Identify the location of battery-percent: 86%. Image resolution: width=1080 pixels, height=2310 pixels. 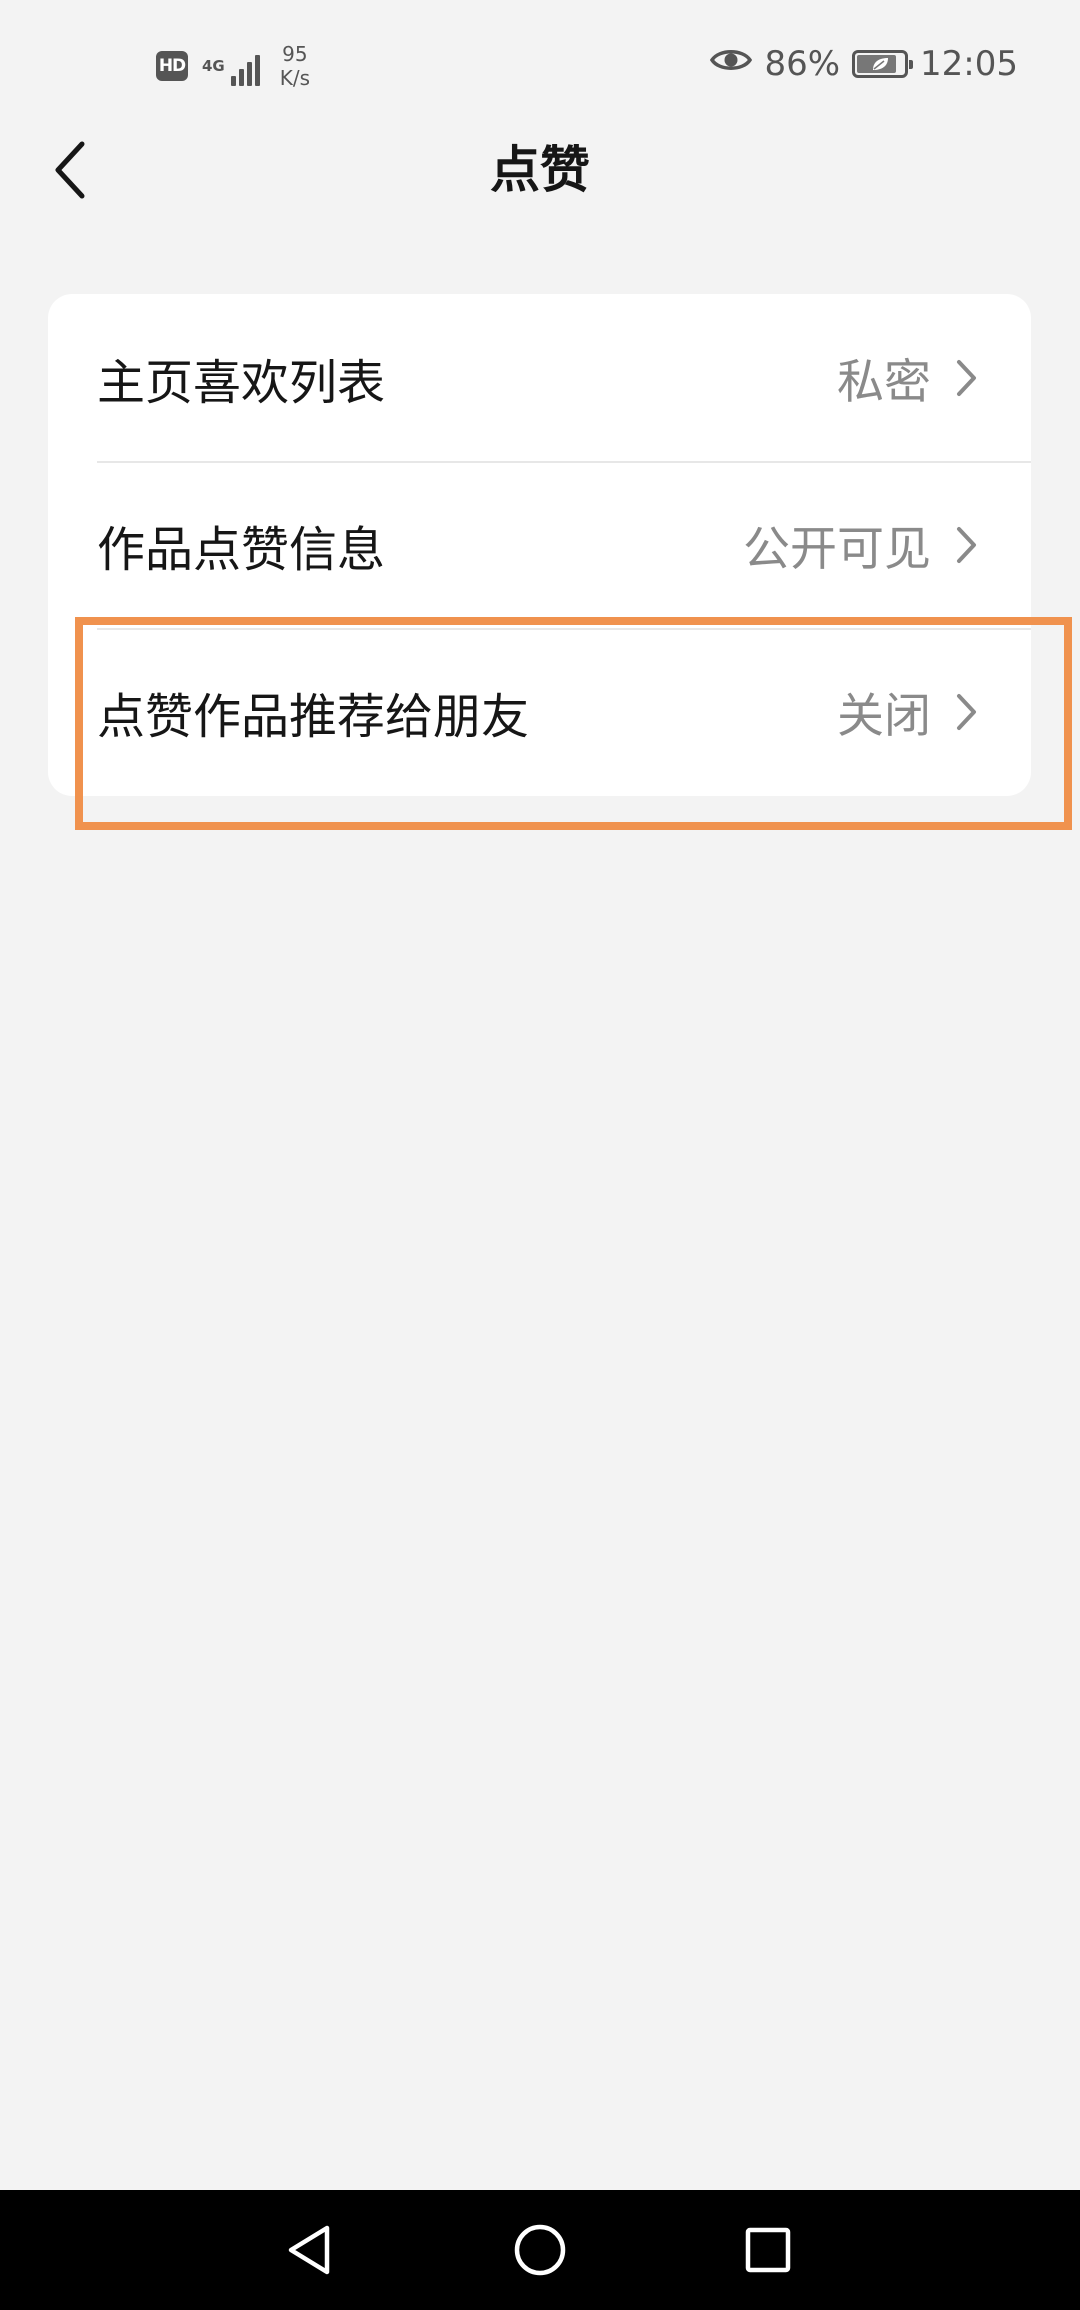
(802, 64).